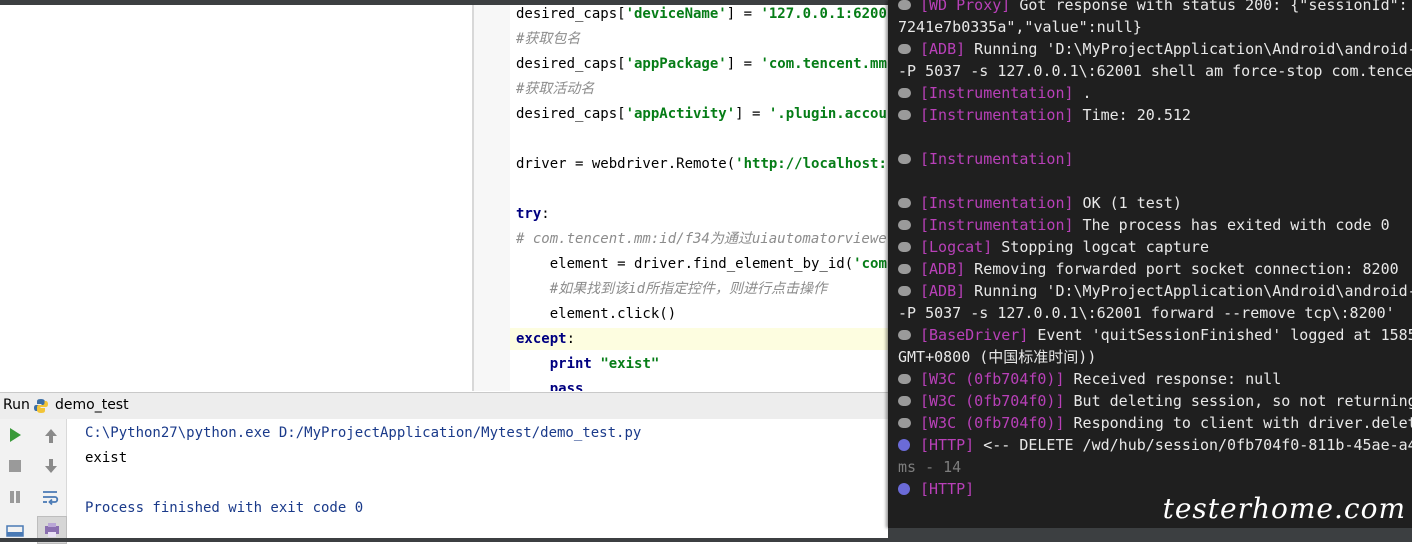 The height and width of the screenshot is (544, 1412). What do you see at coordinates (567, 386) in the screenshot?
I see `code-token: pass` at bounding box center [567, 386].